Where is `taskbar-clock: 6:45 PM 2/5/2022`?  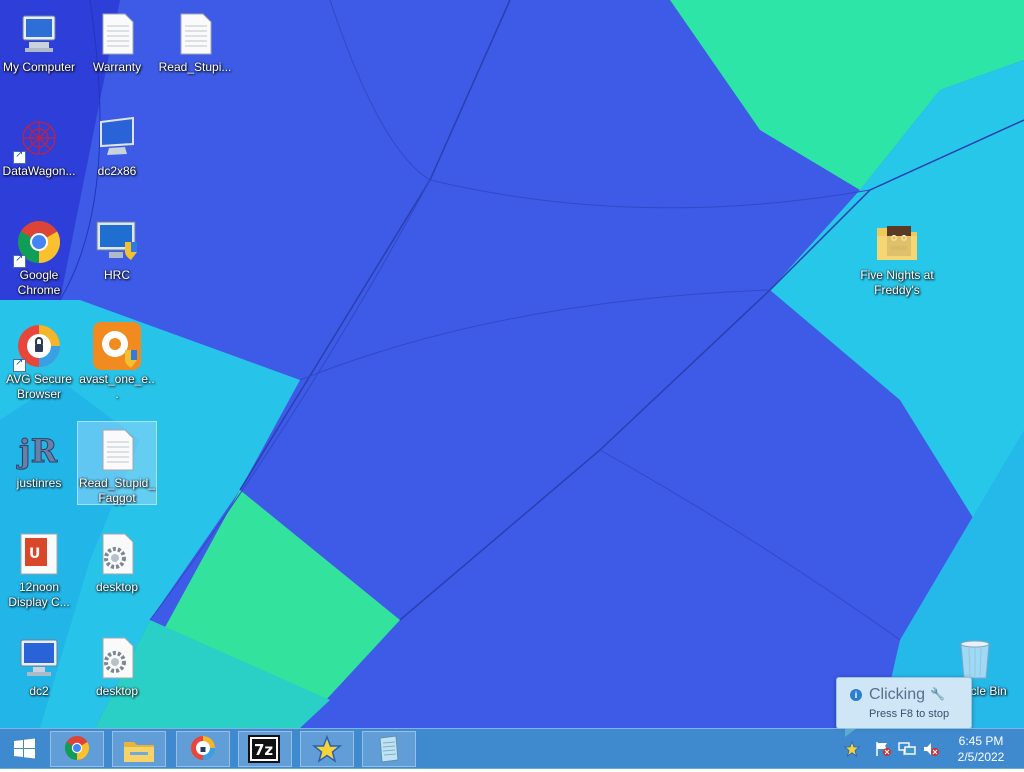 taskbar-clock: 6:45 PM 2/5/2022 is located at coordinates (981, 749).